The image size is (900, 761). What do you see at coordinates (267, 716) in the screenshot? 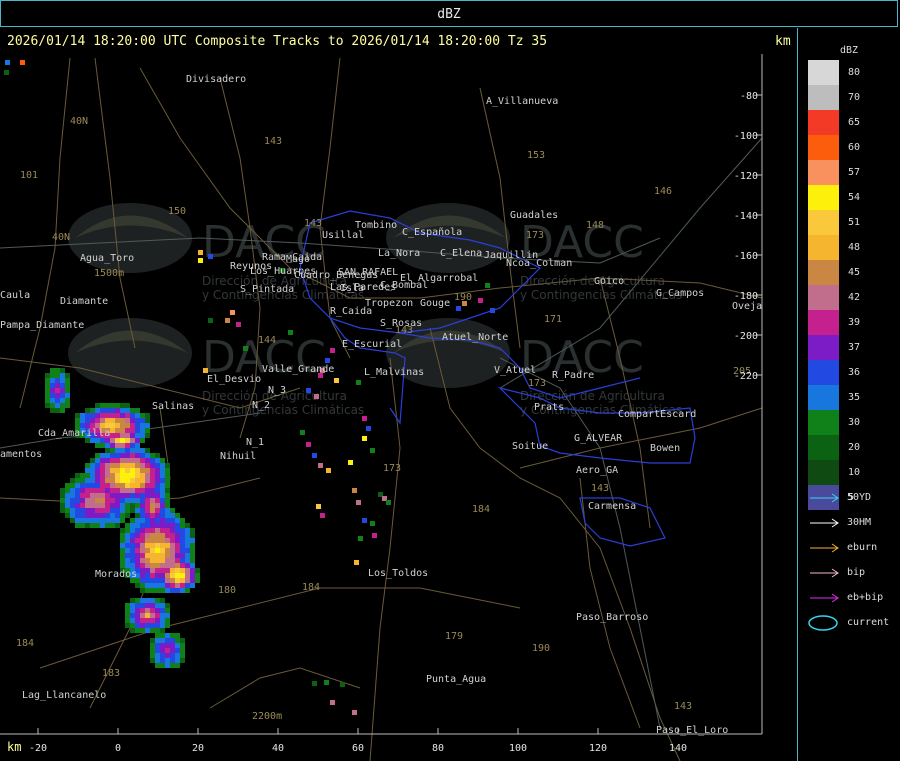
I see `route-label: 2200m` at bounding box center [267, 716].